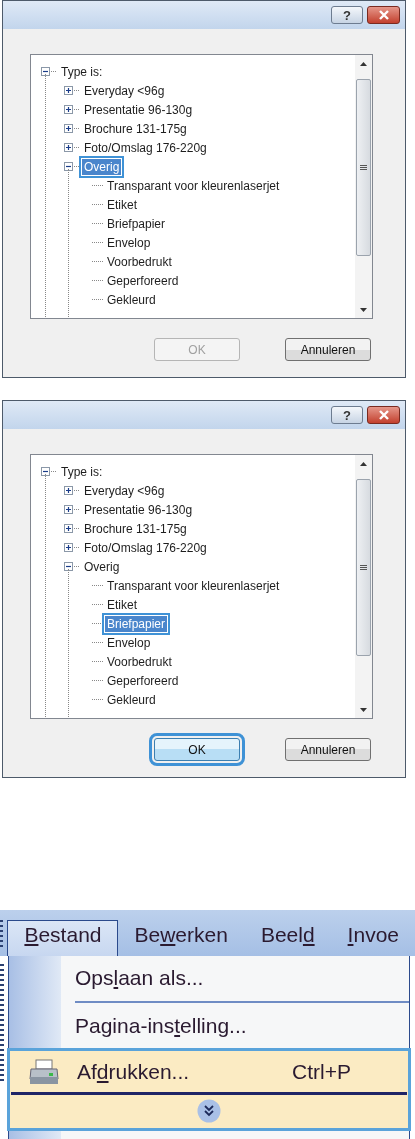 This screenshot has height=1139, width=415. What do you see at coordinates (209, 1111) in the screenshot?
I see `chevron-icon` at bounding box center [209, 1111].